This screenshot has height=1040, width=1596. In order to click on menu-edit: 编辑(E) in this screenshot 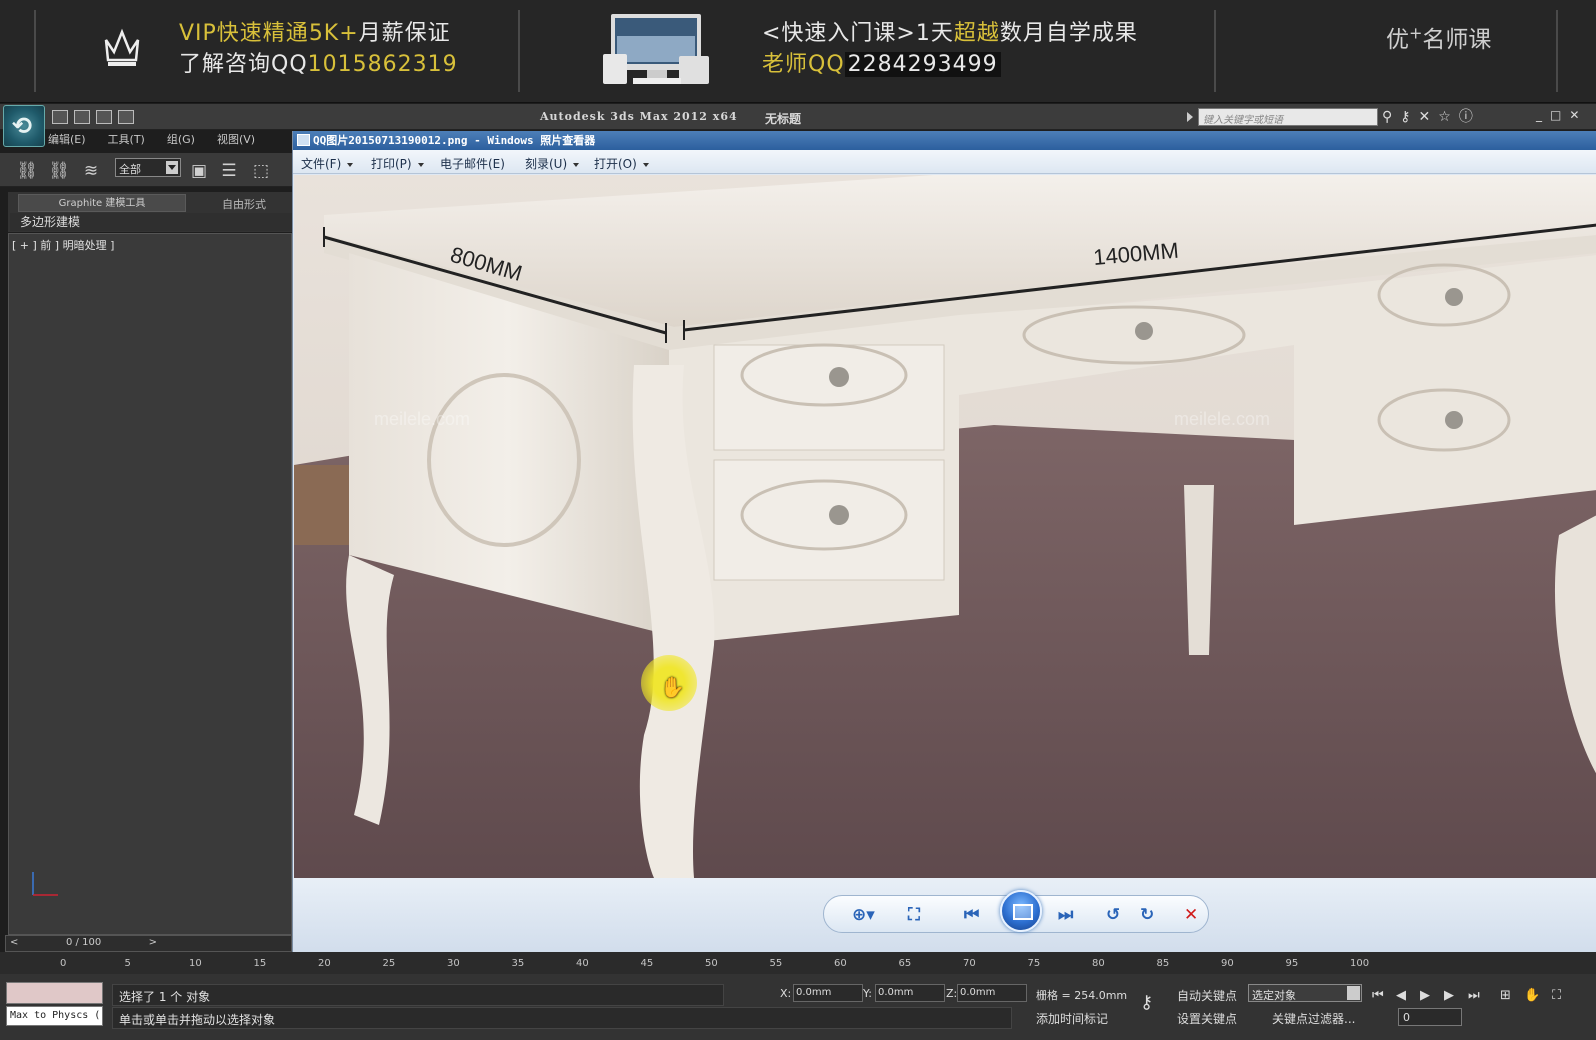, I will do `click(67, 141)`.